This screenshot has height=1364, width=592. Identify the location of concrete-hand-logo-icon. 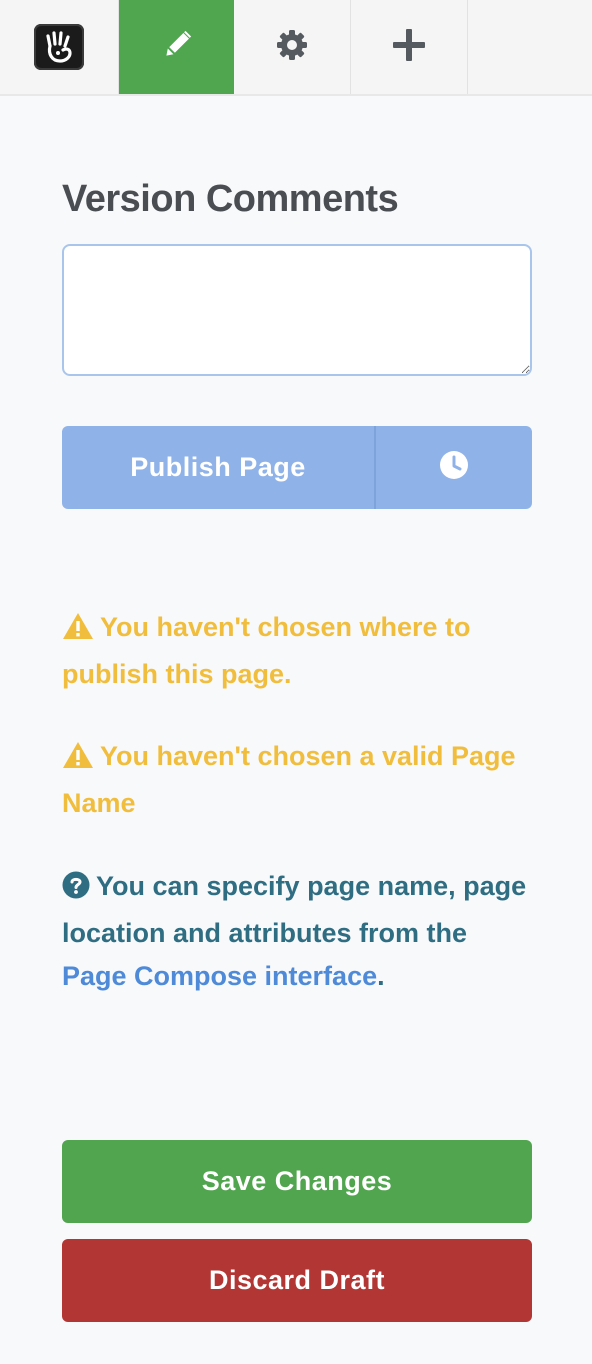
(59, 47).